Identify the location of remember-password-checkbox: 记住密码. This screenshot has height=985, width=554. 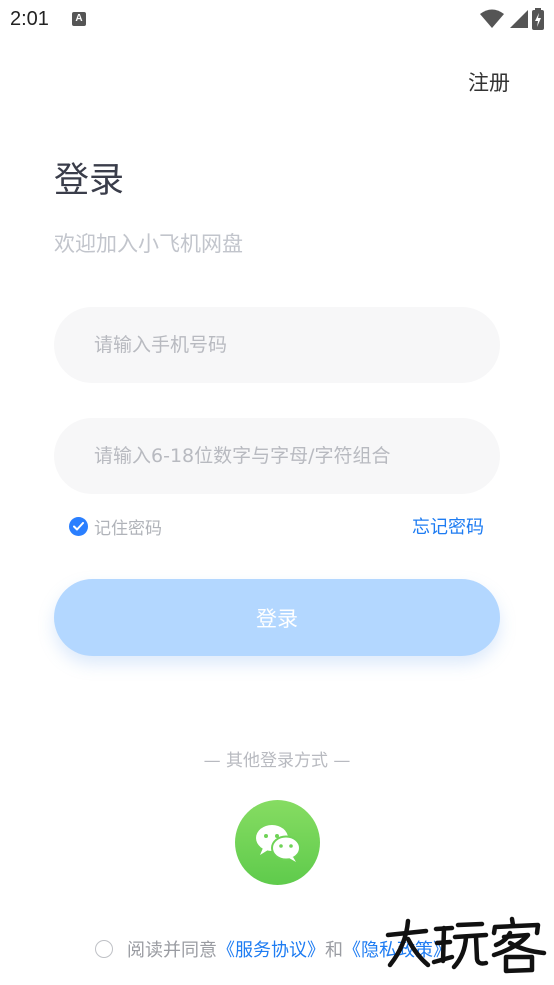
(115, 526).